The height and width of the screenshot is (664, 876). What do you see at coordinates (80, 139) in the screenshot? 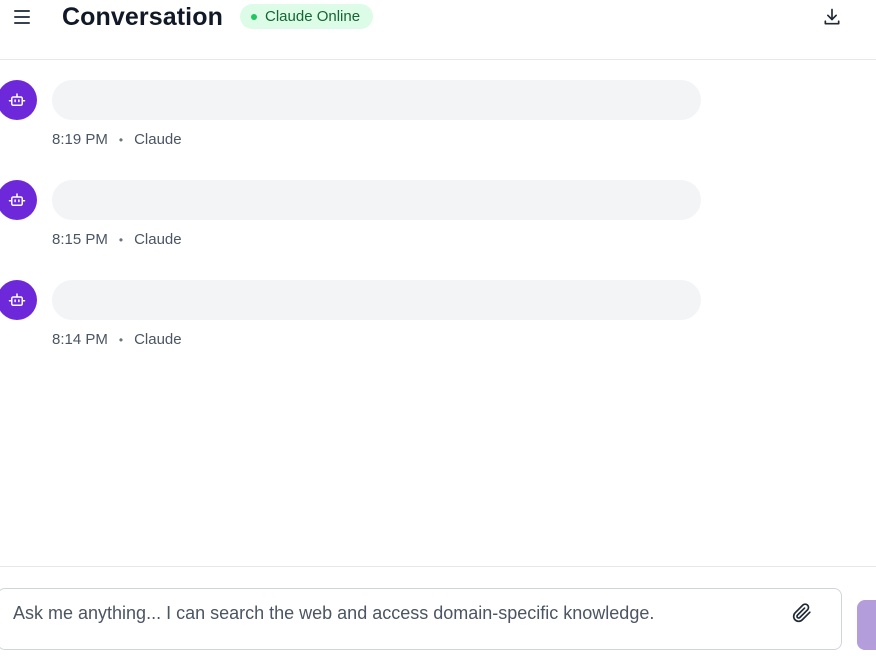
I see `message-time: 8:19 PM` at bounding box center [80, 139].